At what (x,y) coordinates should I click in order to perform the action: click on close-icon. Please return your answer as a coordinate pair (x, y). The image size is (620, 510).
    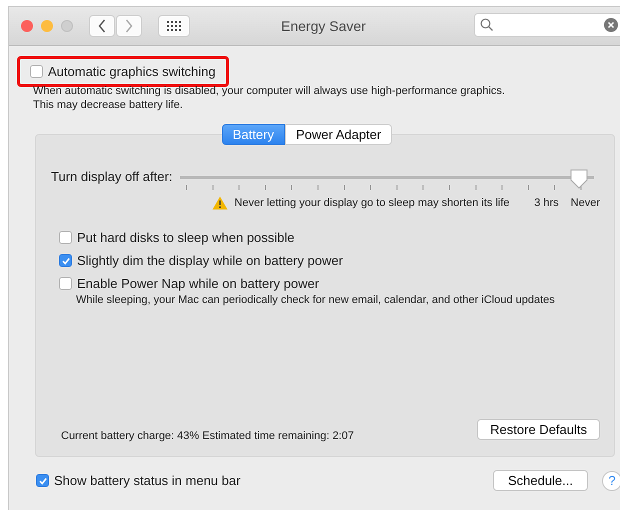
    Looking at the image, I should click on (27, 26).